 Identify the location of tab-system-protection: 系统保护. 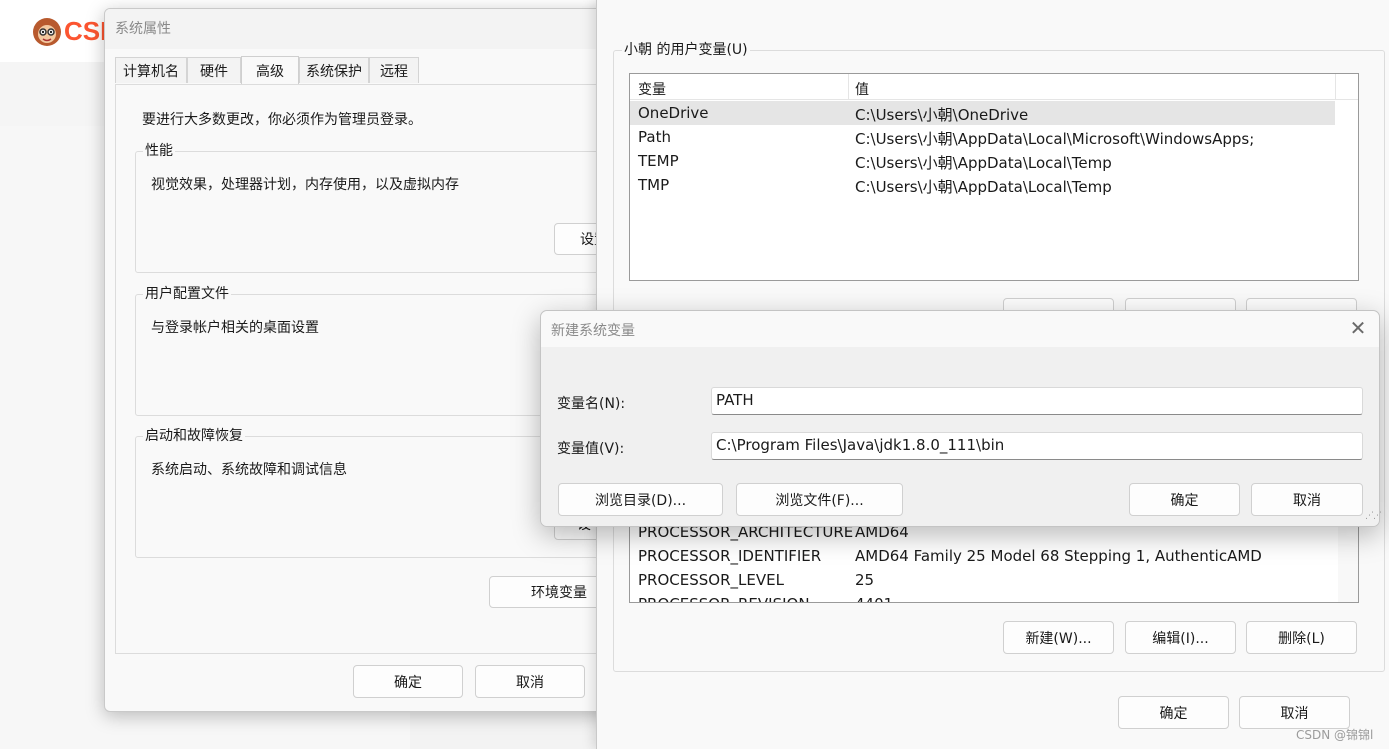
(334, 70).